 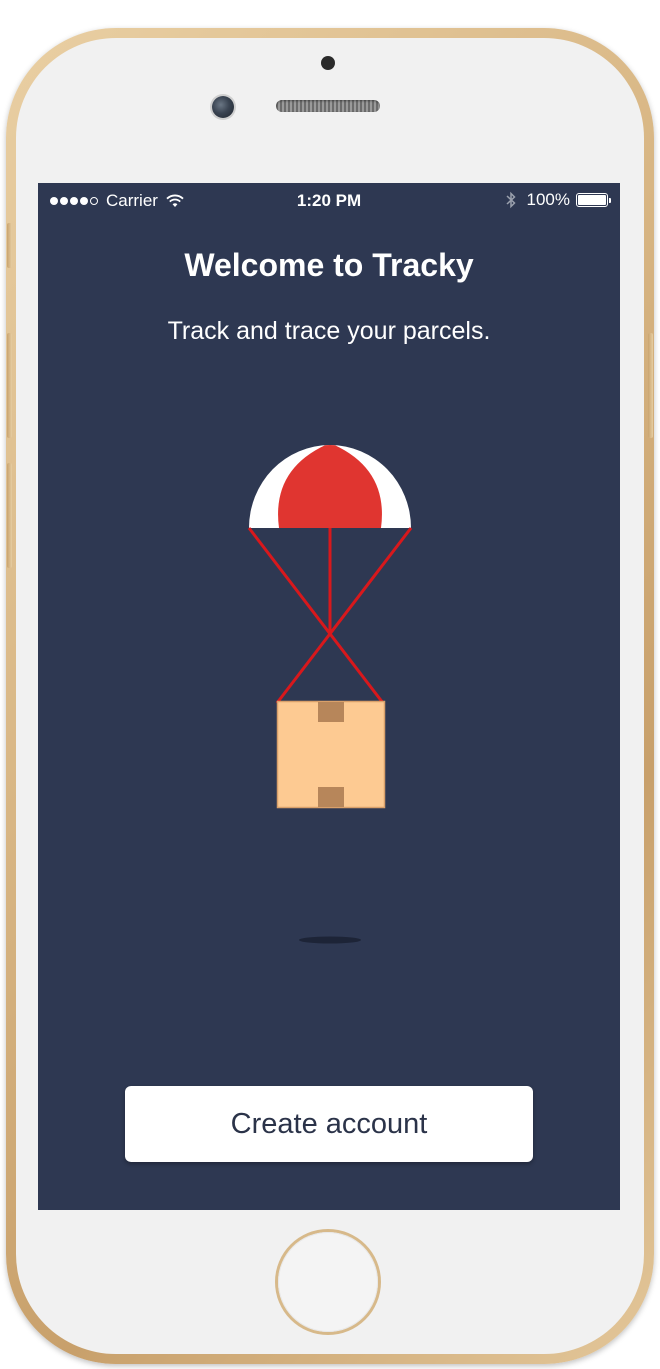 I want to click on parachute-icon, so click(x=330, y=574).